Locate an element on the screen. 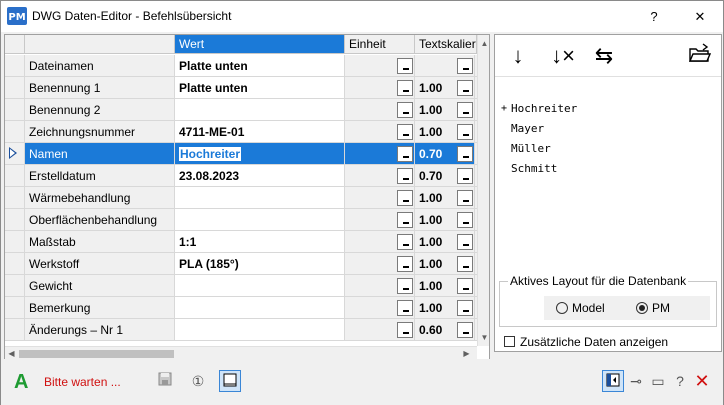  save-icon is located at coordinates (165, 381).